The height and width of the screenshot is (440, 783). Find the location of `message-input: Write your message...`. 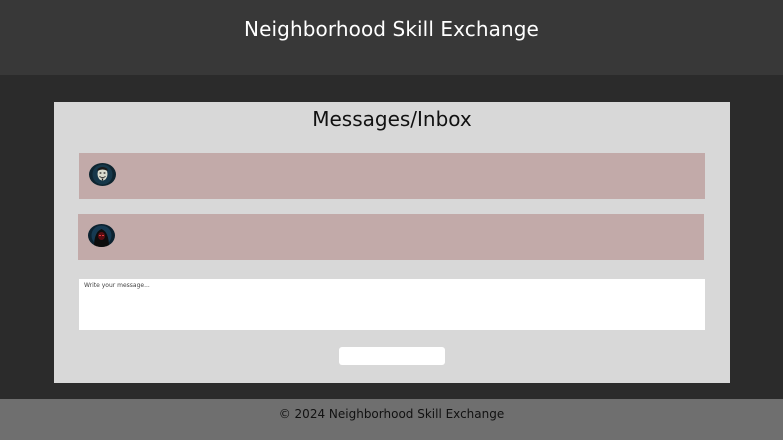

message-input: Write your message... is located at coordinates (392, 304).